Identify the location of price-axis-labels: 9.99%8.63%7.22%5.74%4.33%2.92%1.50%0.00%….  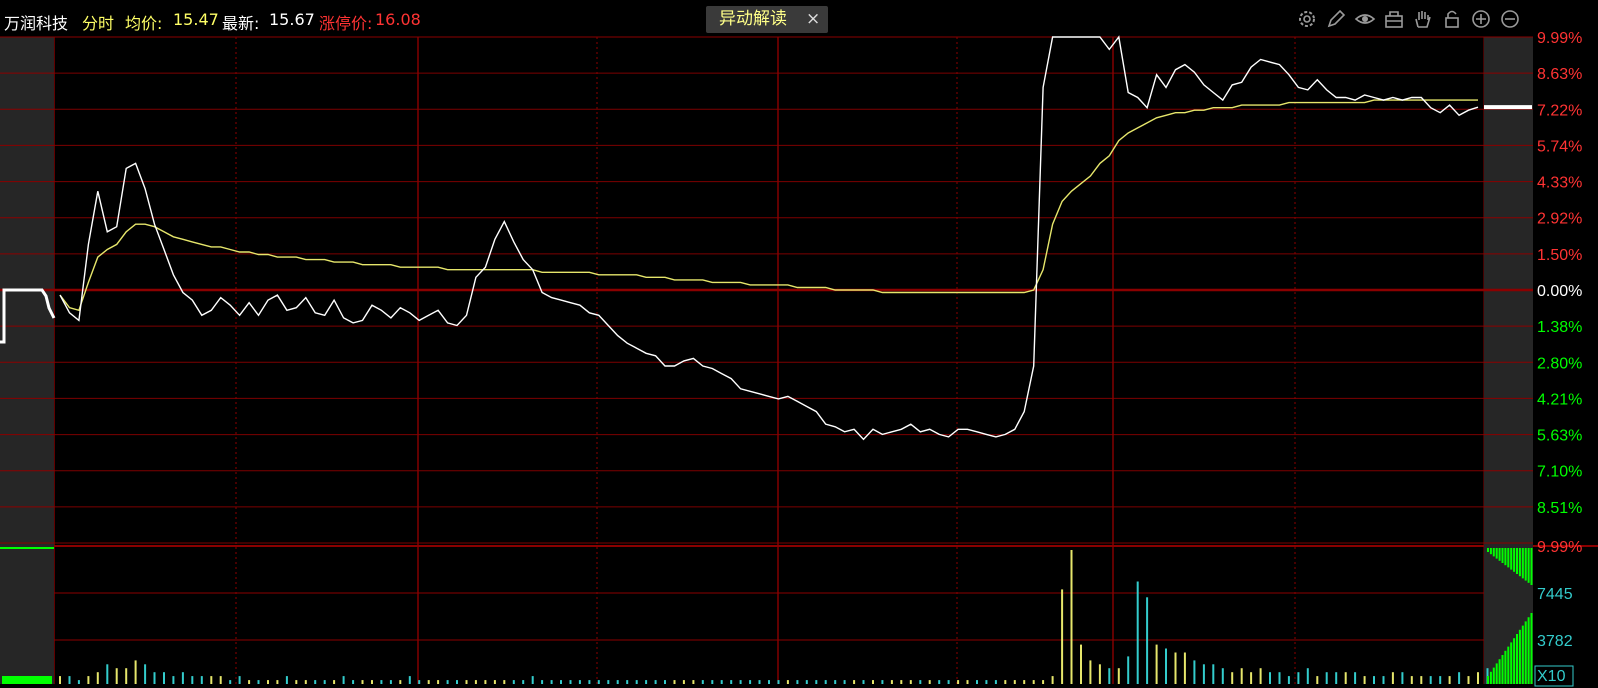
(1559, 273).